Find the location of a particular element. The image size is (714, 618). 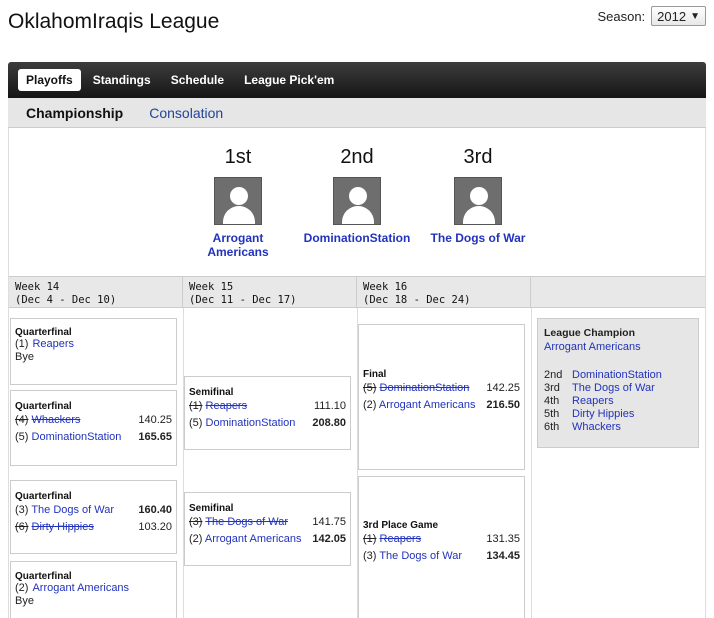

chevron-down-icon: ▼ is located at coordinates (695, 16).